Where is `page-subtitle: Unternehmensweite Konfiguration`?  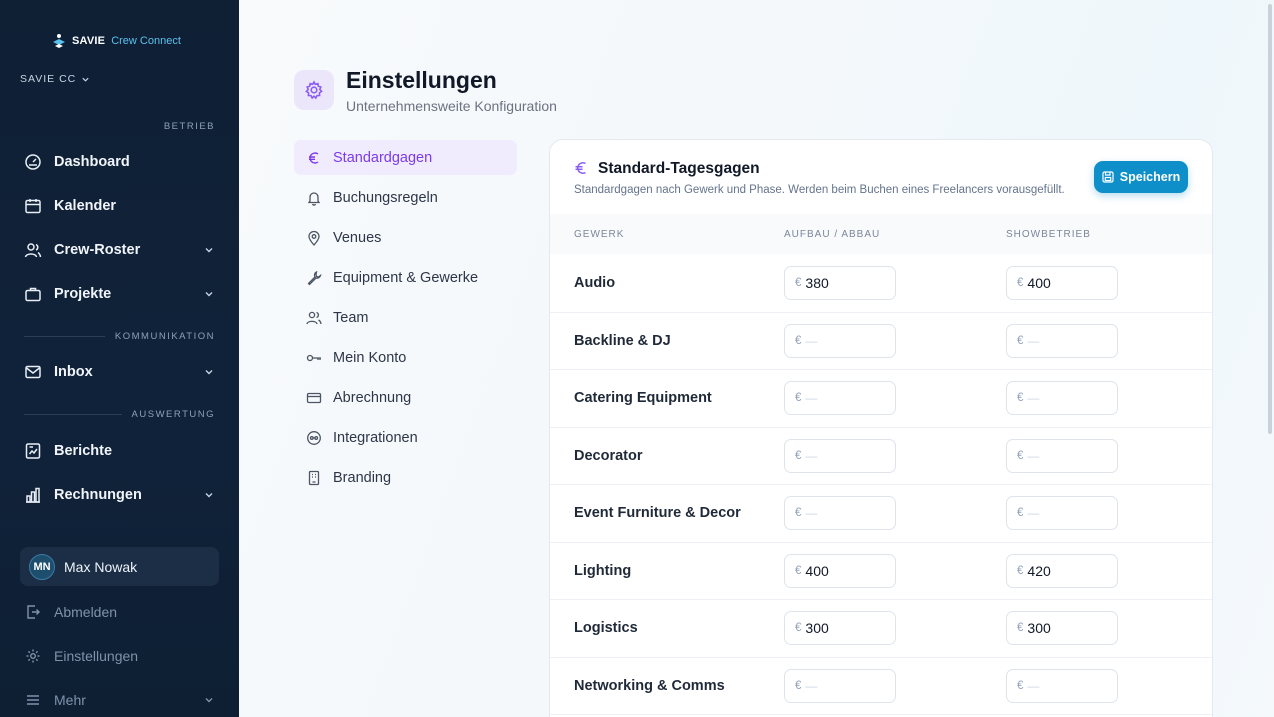
page-subtitle: Unternehmensweite Konfiguration is located at coordinates (451, 106).